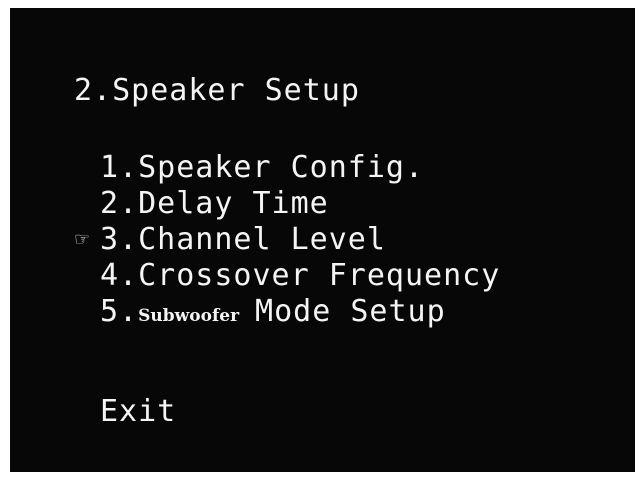 This screenshot has width=639, height=482. What do you see at coordinates (119, 203) in the screenshot?
I see `menu-item-number: 2.` at bounding box center [119, 203].